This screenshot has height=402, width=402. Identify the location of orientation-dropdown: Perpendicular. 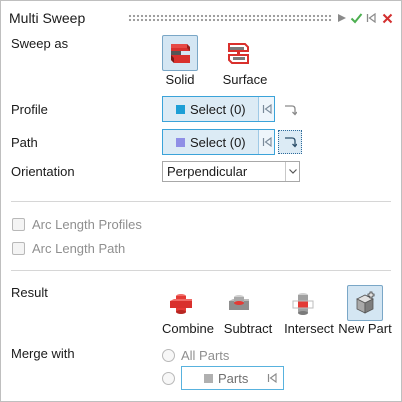
(231, 171).